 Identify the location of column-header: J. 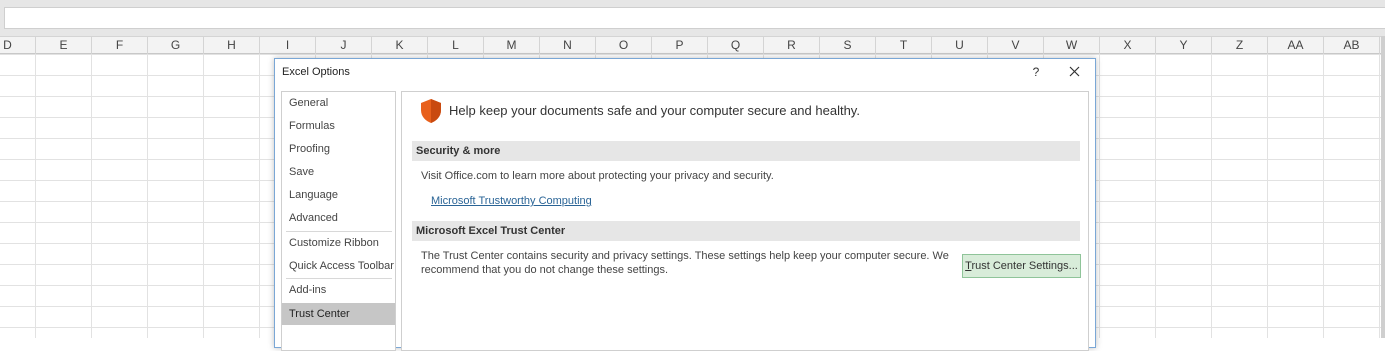
(344, 46).